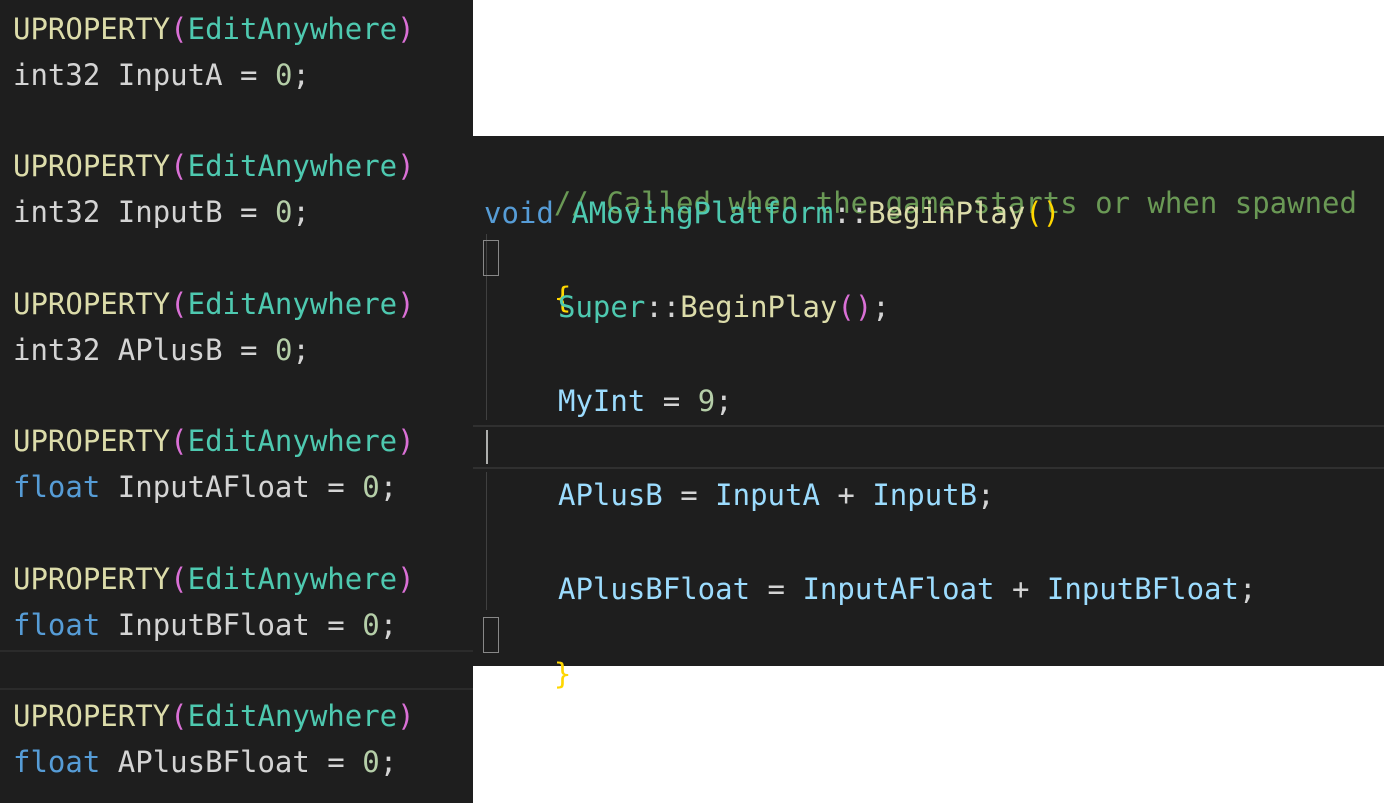  I want to click on member-declaration-line: int32 InputA = 0;, so click(161, 75).